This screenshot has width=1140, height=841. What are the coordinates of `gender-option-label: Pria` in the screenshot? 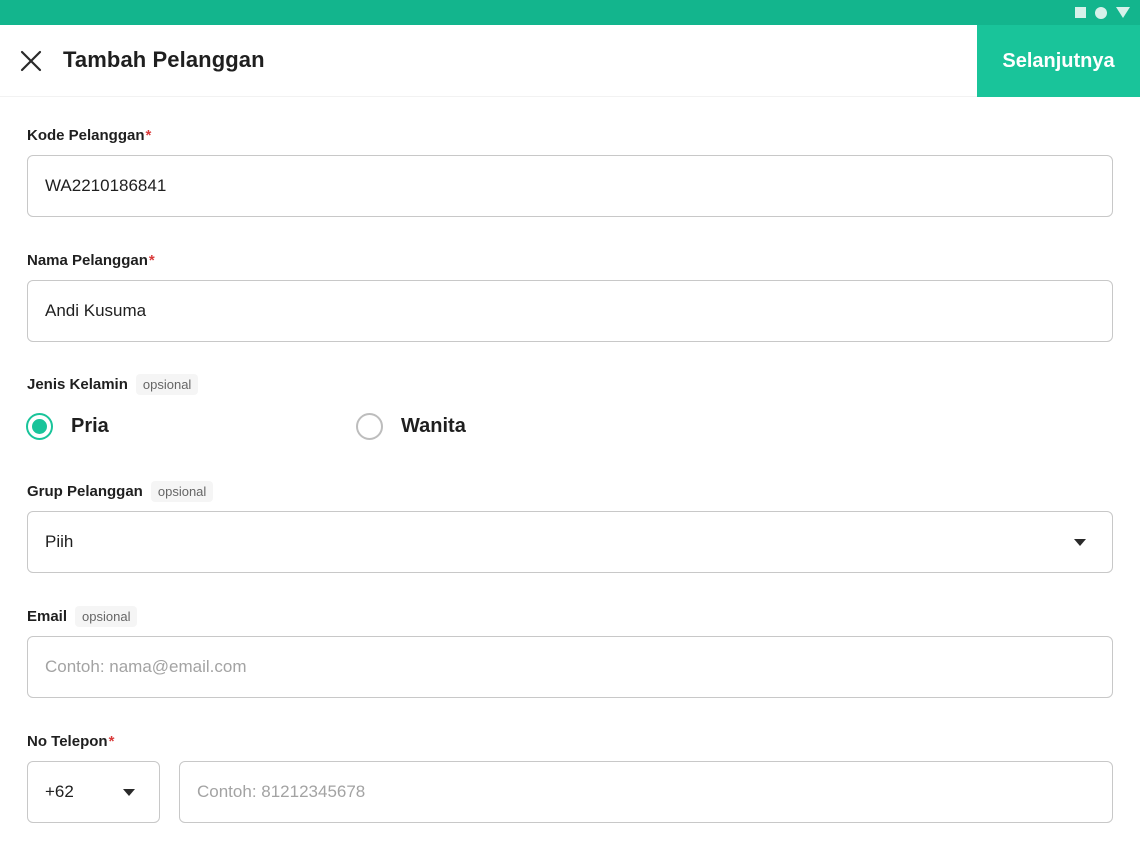 It's located at (90, 425).